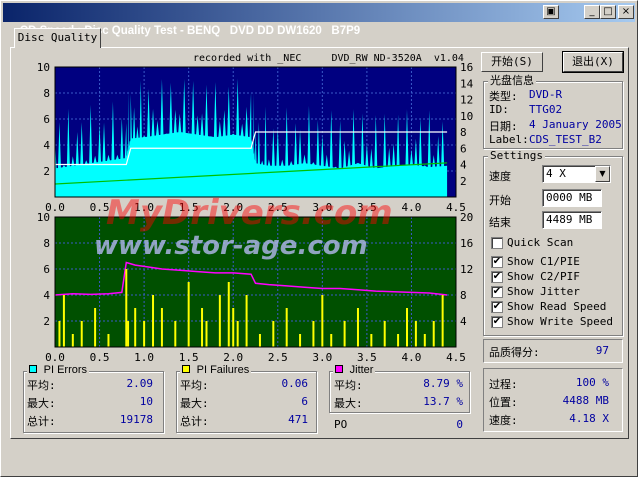 This screenshot has width=638, height=477. What do you see at coordinates (443, 383) in the screenshot?
I see `jitter-avg: 8.79 %` at bounding box center [443, 383].